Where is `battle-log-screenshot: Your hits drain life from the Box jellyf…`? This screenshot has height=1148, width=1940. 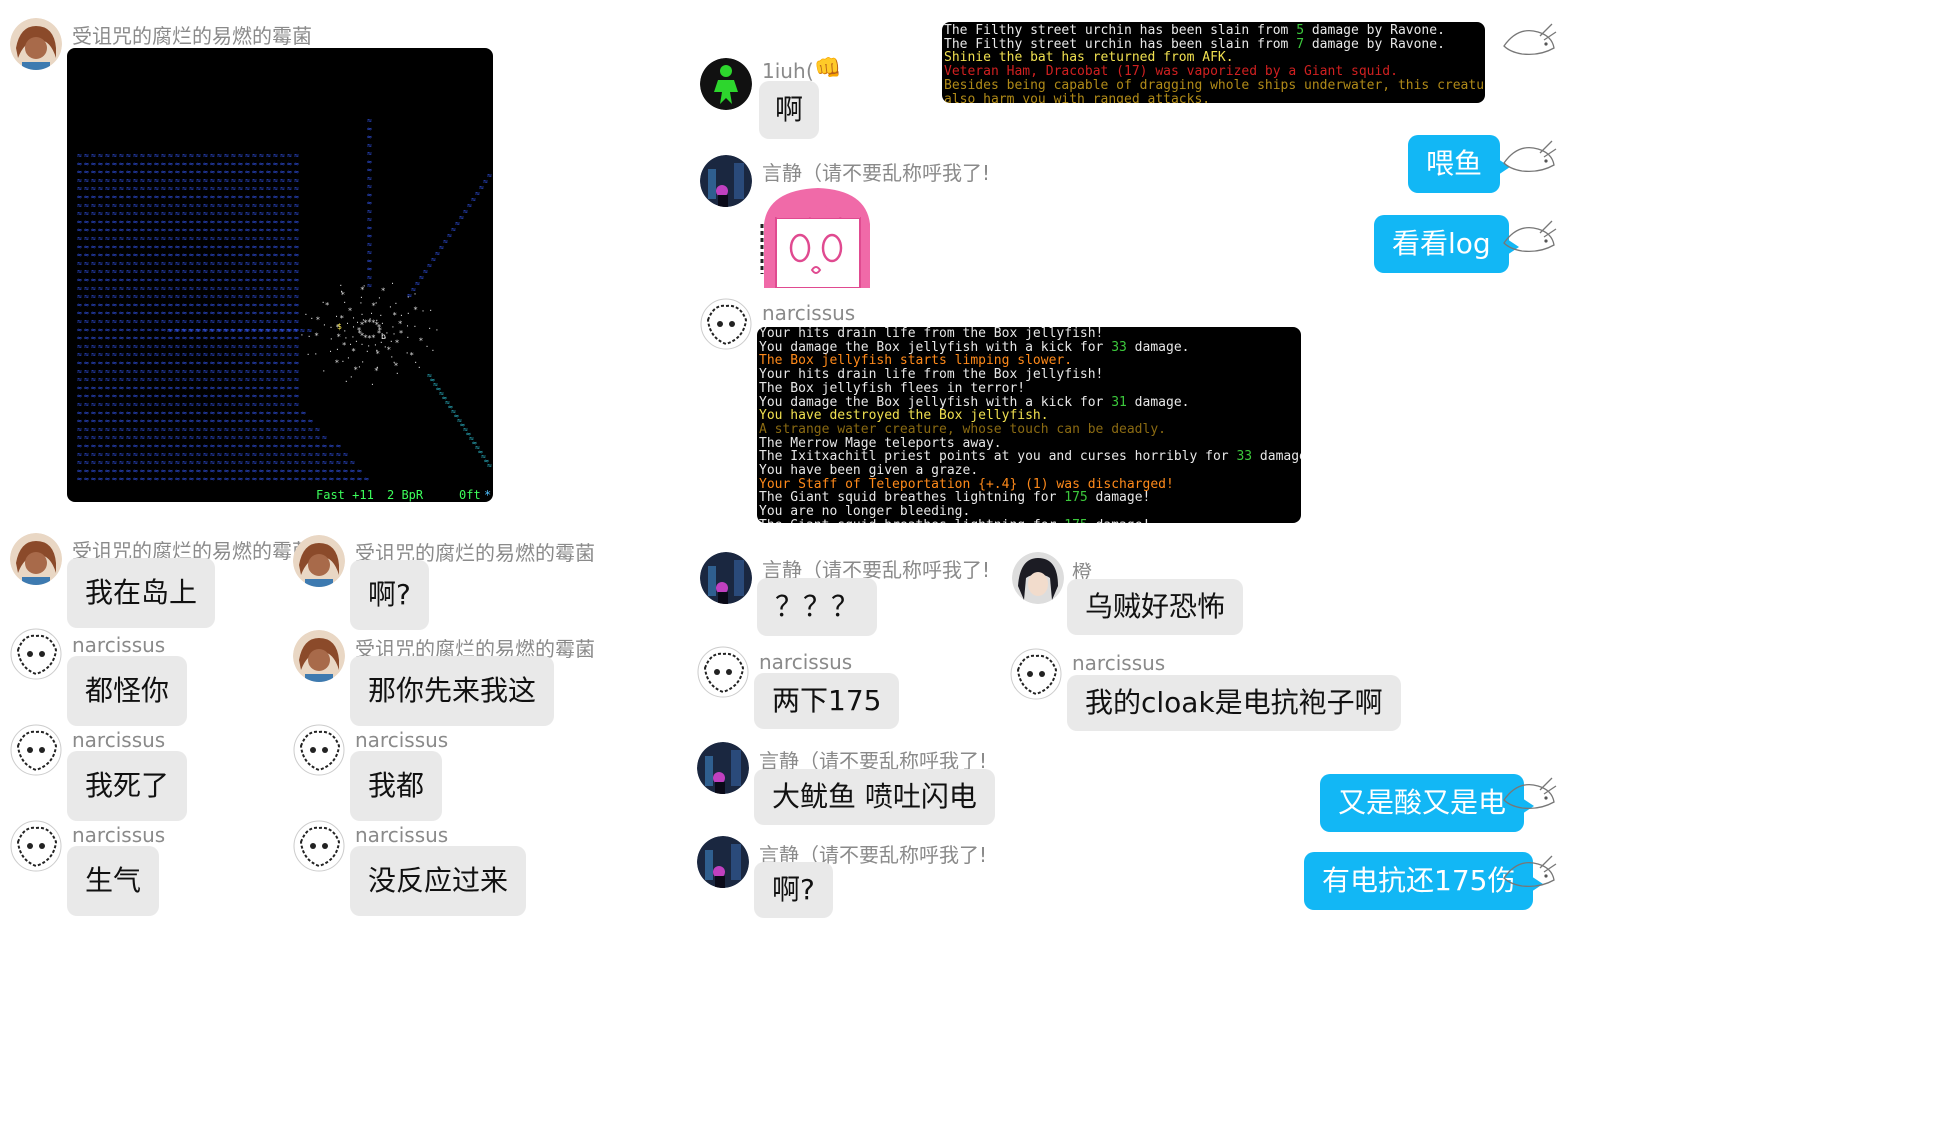
battle-log-screenshot: Your hits drain life from the Box jellyf… is located at coordinates (1029, 425).